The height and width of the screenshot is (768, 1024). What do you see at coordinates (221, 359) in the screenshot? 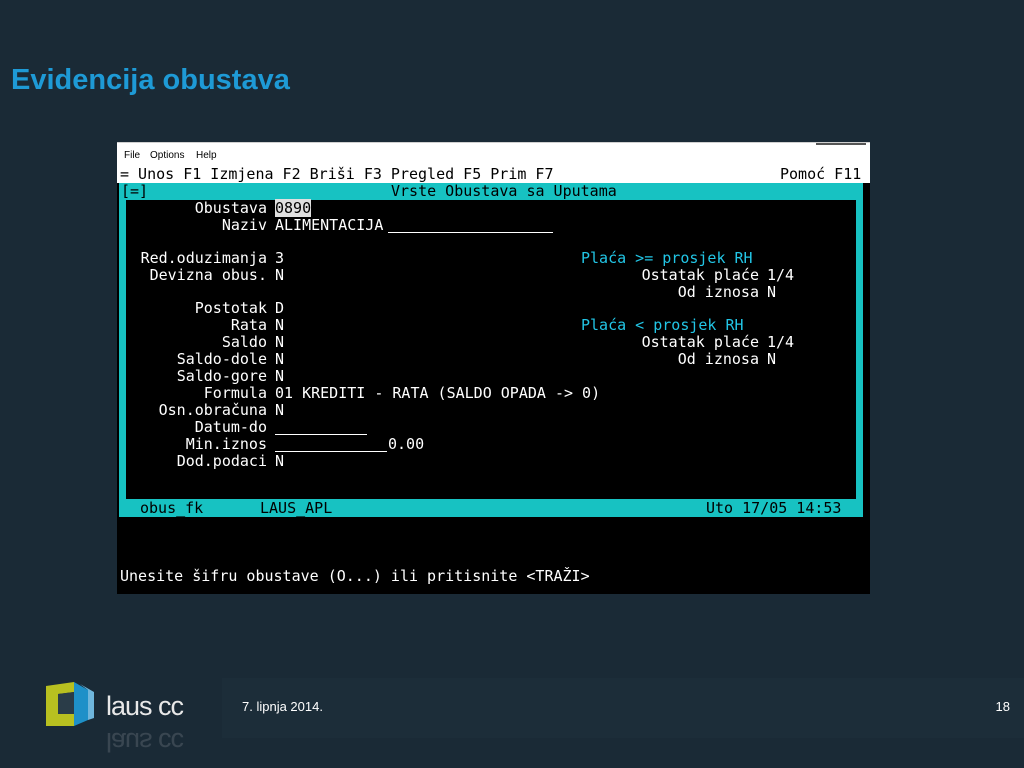
I see `label-saldo-dole: Saldo-dole` at bounding box center [221, 359].